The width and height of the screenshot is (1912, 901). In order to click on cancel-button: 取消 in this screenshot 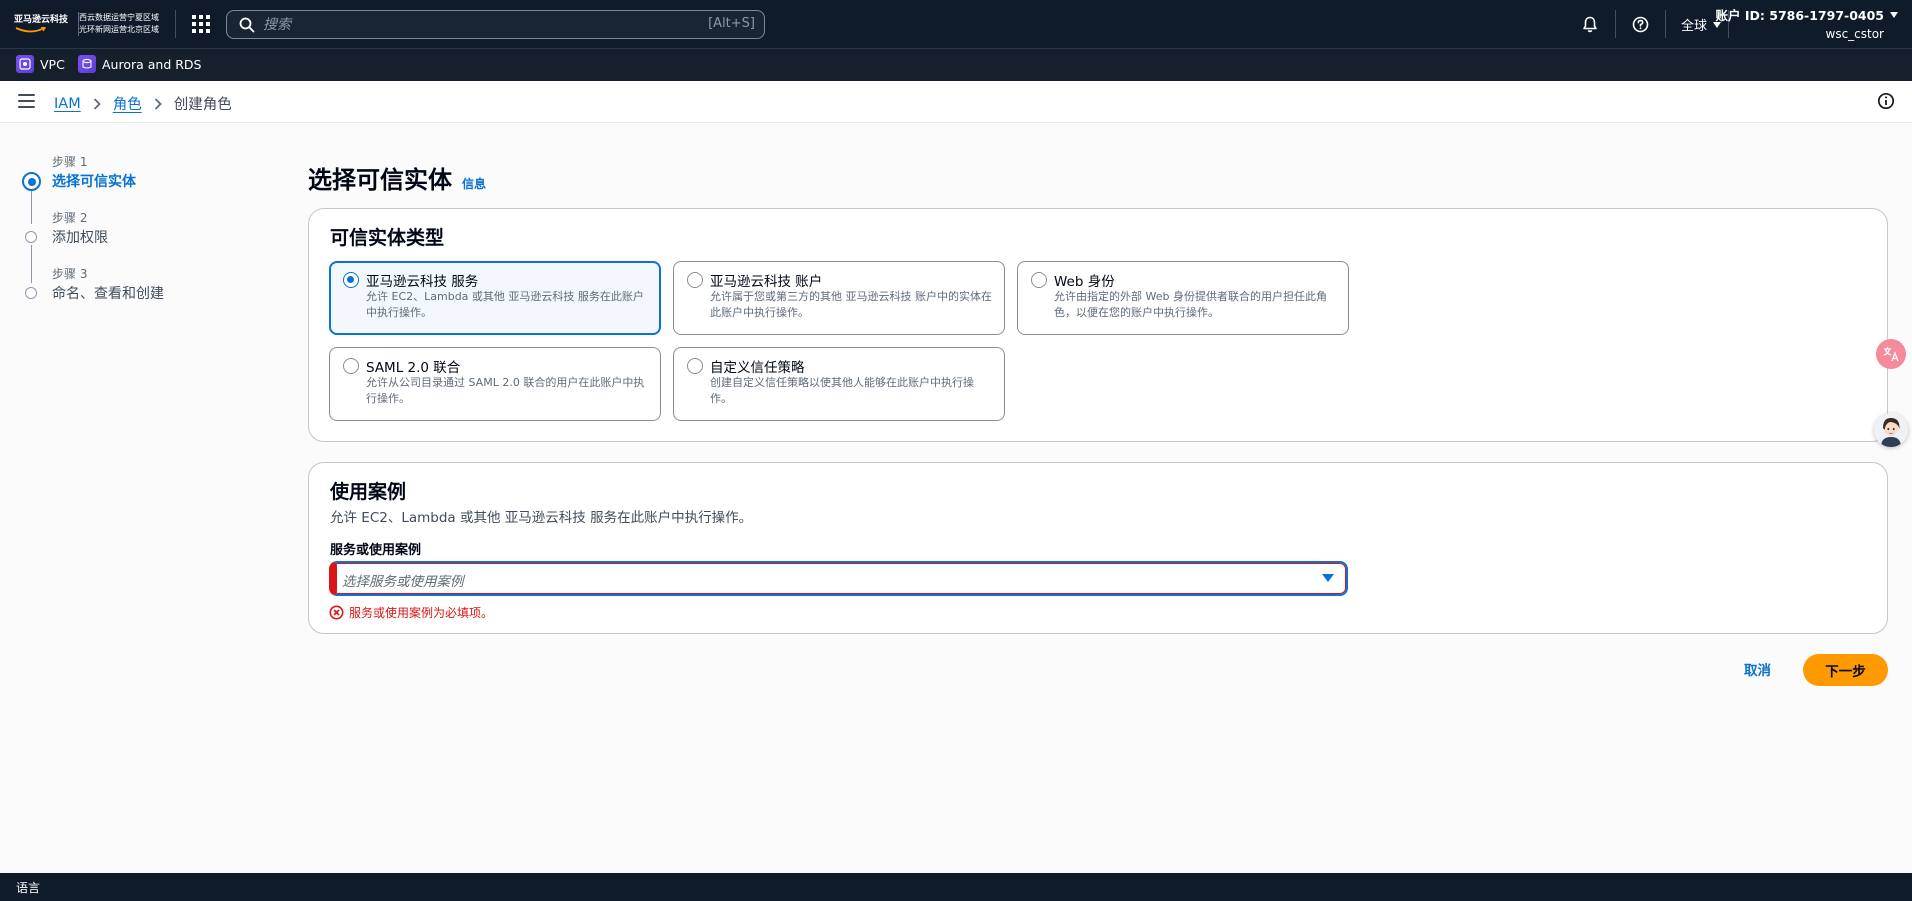, I will do `click(1757, 669)`.